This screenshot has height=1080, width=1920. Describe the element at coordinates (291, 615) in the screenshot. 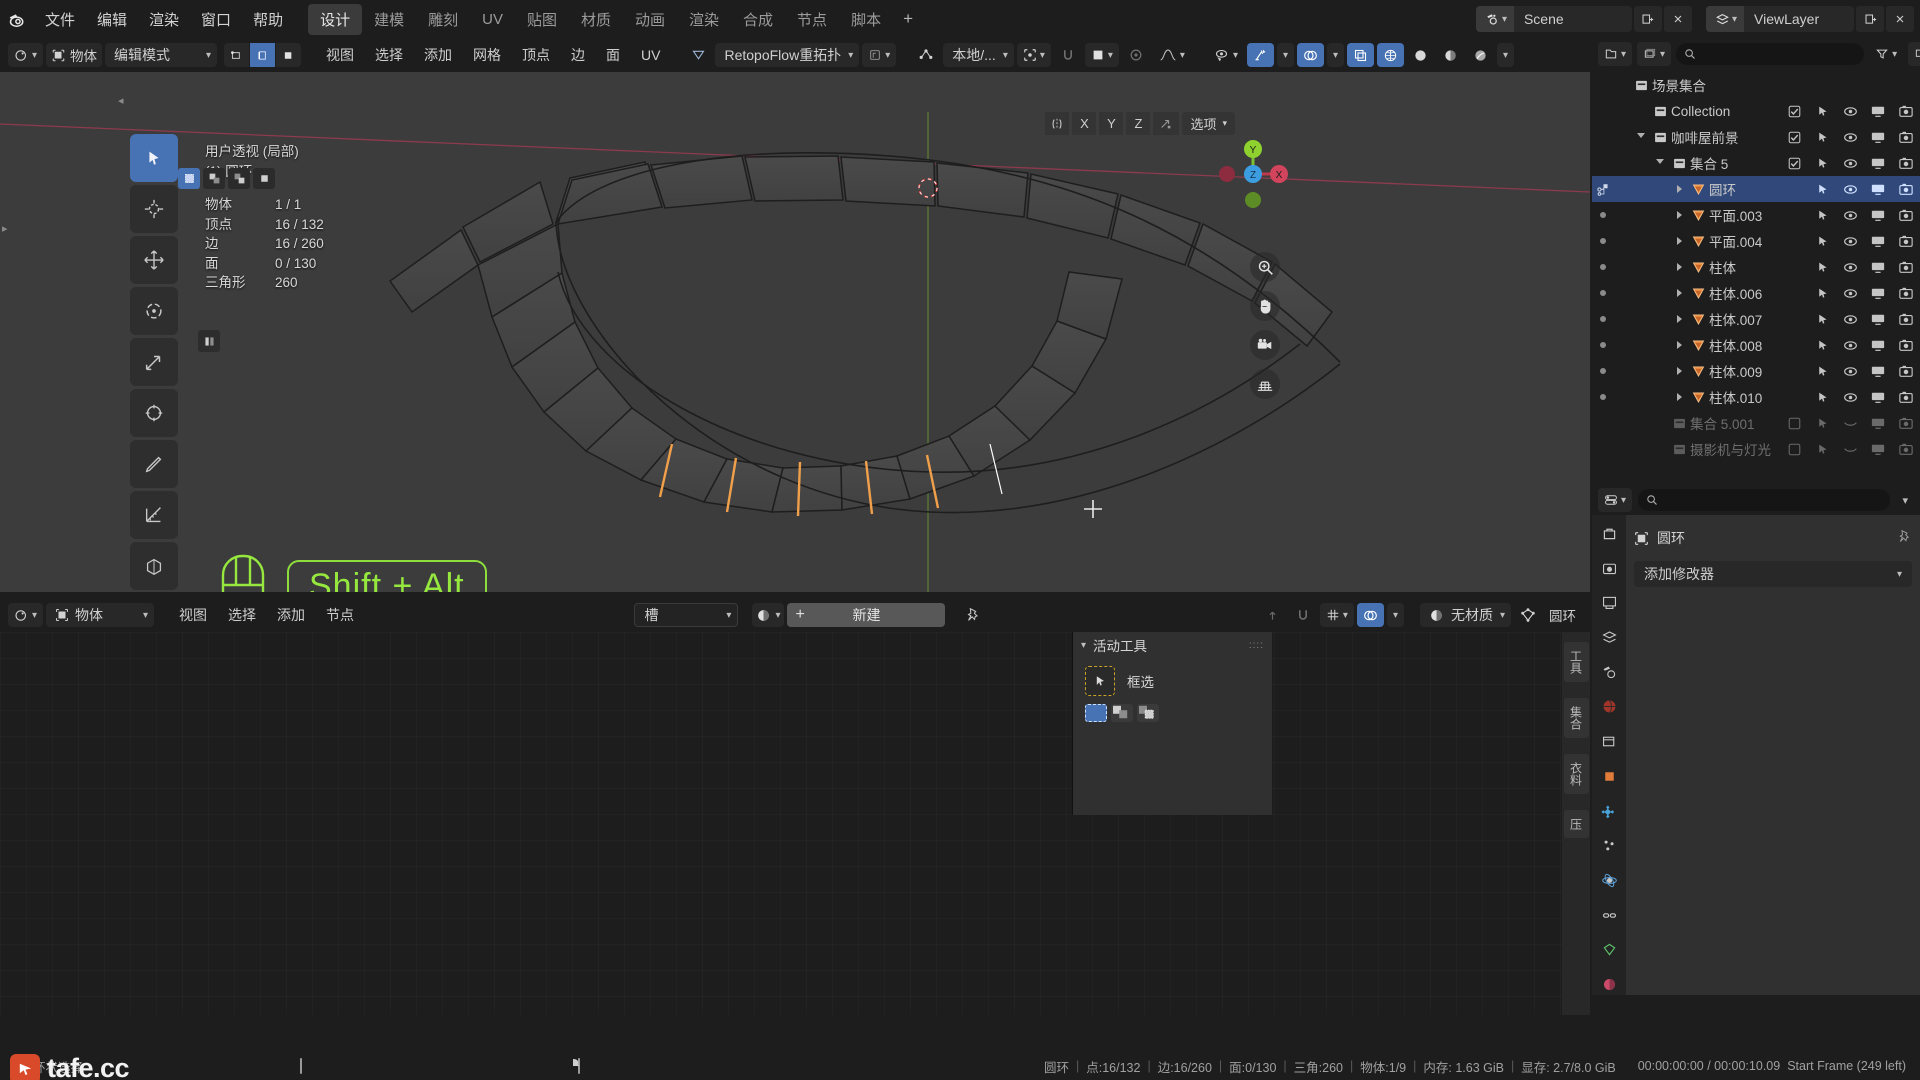

I see `node-menu-add: 添加` at that location.